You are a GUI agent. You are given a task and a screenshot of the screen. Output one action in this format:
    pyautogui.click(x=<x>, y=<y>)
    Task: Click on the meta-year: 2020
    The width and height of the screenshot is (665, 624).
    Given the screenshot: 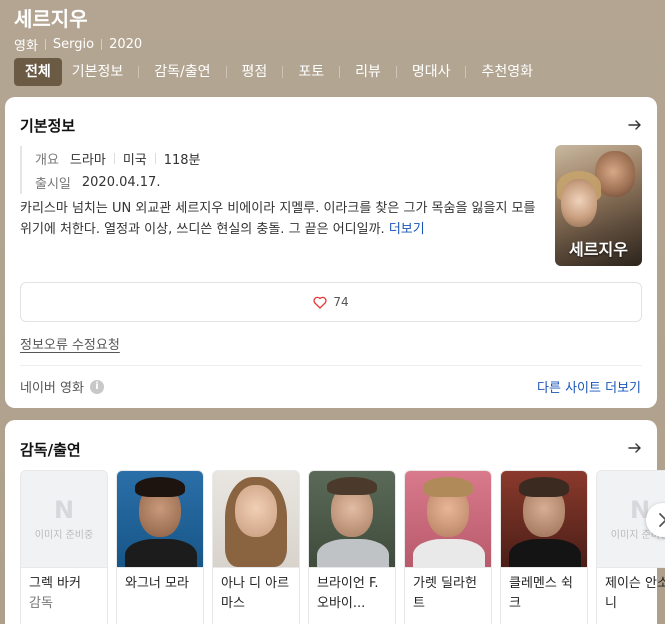 What is the action you would take?
    pyautogui.click(x=126, y=44)
    